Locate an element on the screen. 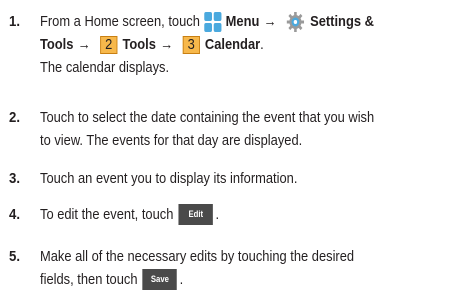 Image resolution: width=473 pixels, height=299 pixels. step-text: From a Home screen, touch is located at coordinates (120, 21).